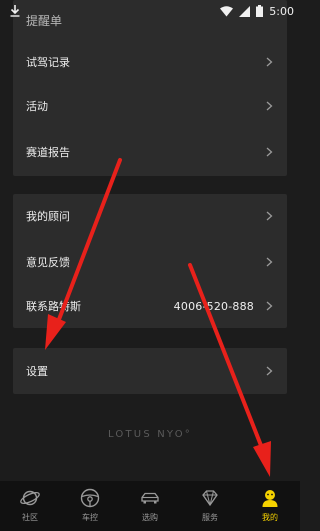 Image resolution: width=320 pixels, height=531 pixels. What do you see at coordinates (53, 306) in the screenshot?
I see `menu-item-label: 联系路特斯` at bounding box center [53, 306].